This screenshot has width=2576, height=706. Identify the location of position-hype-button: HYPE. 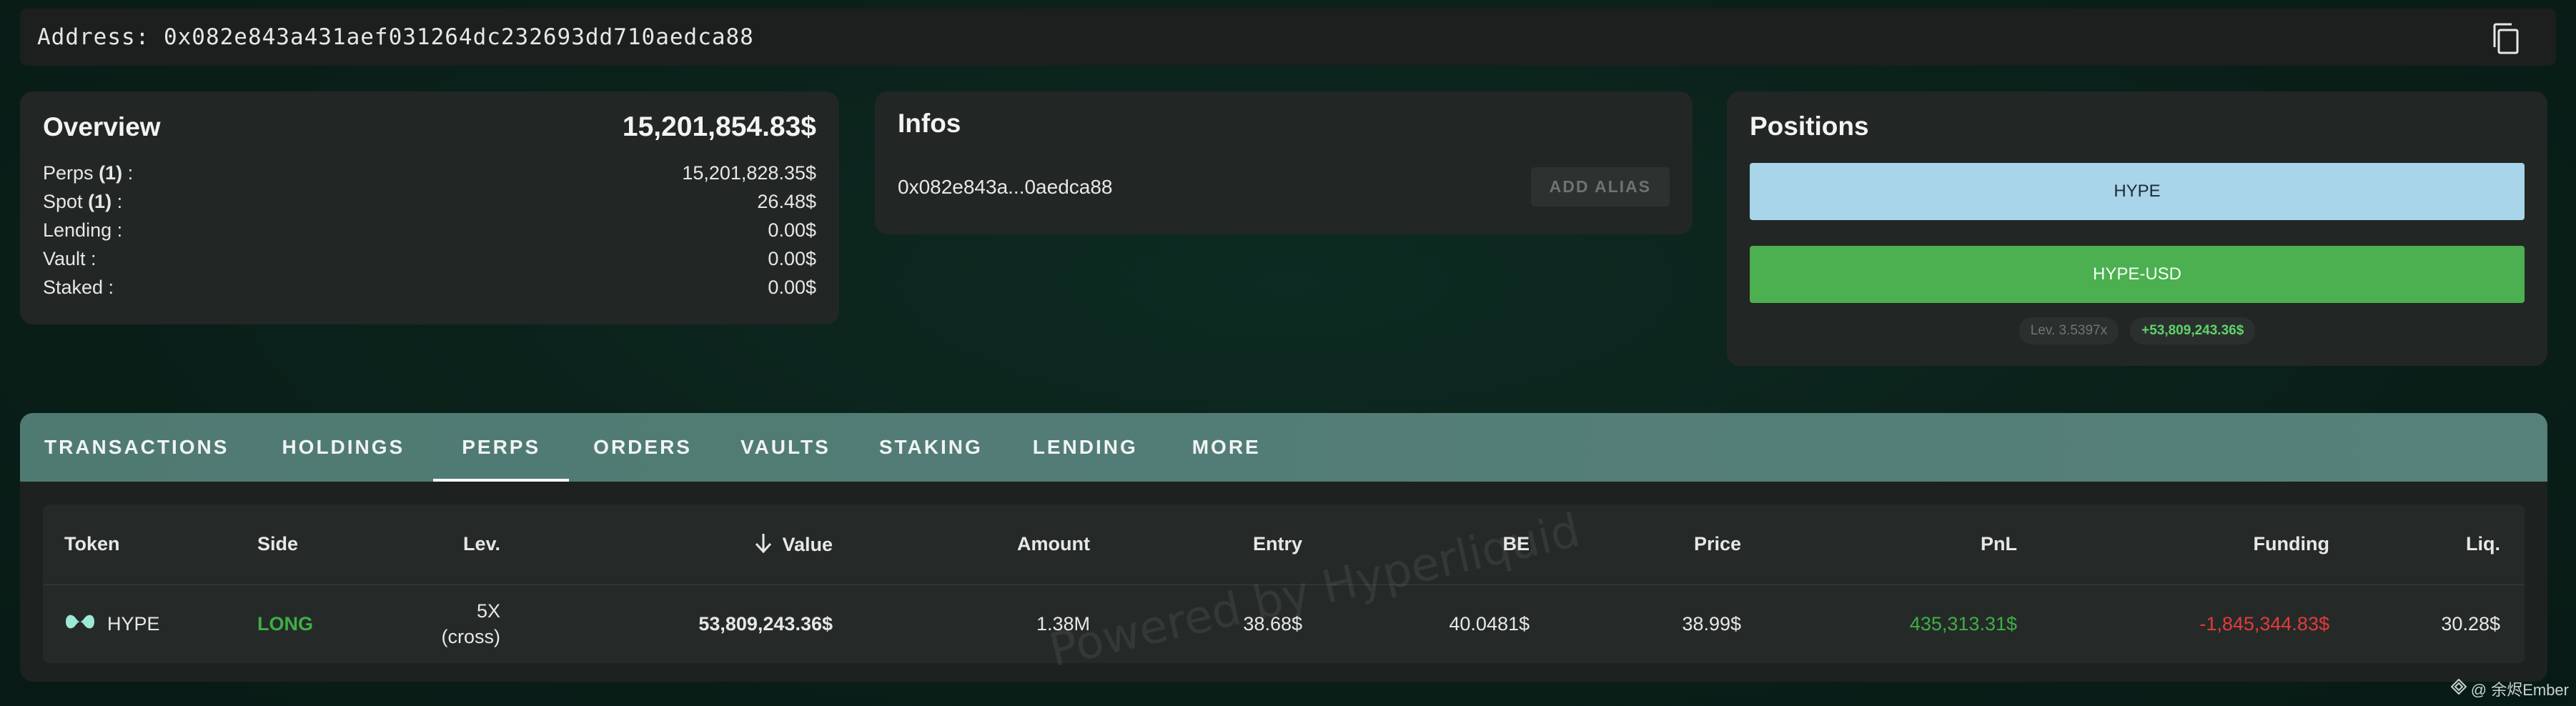
(2137, 191).